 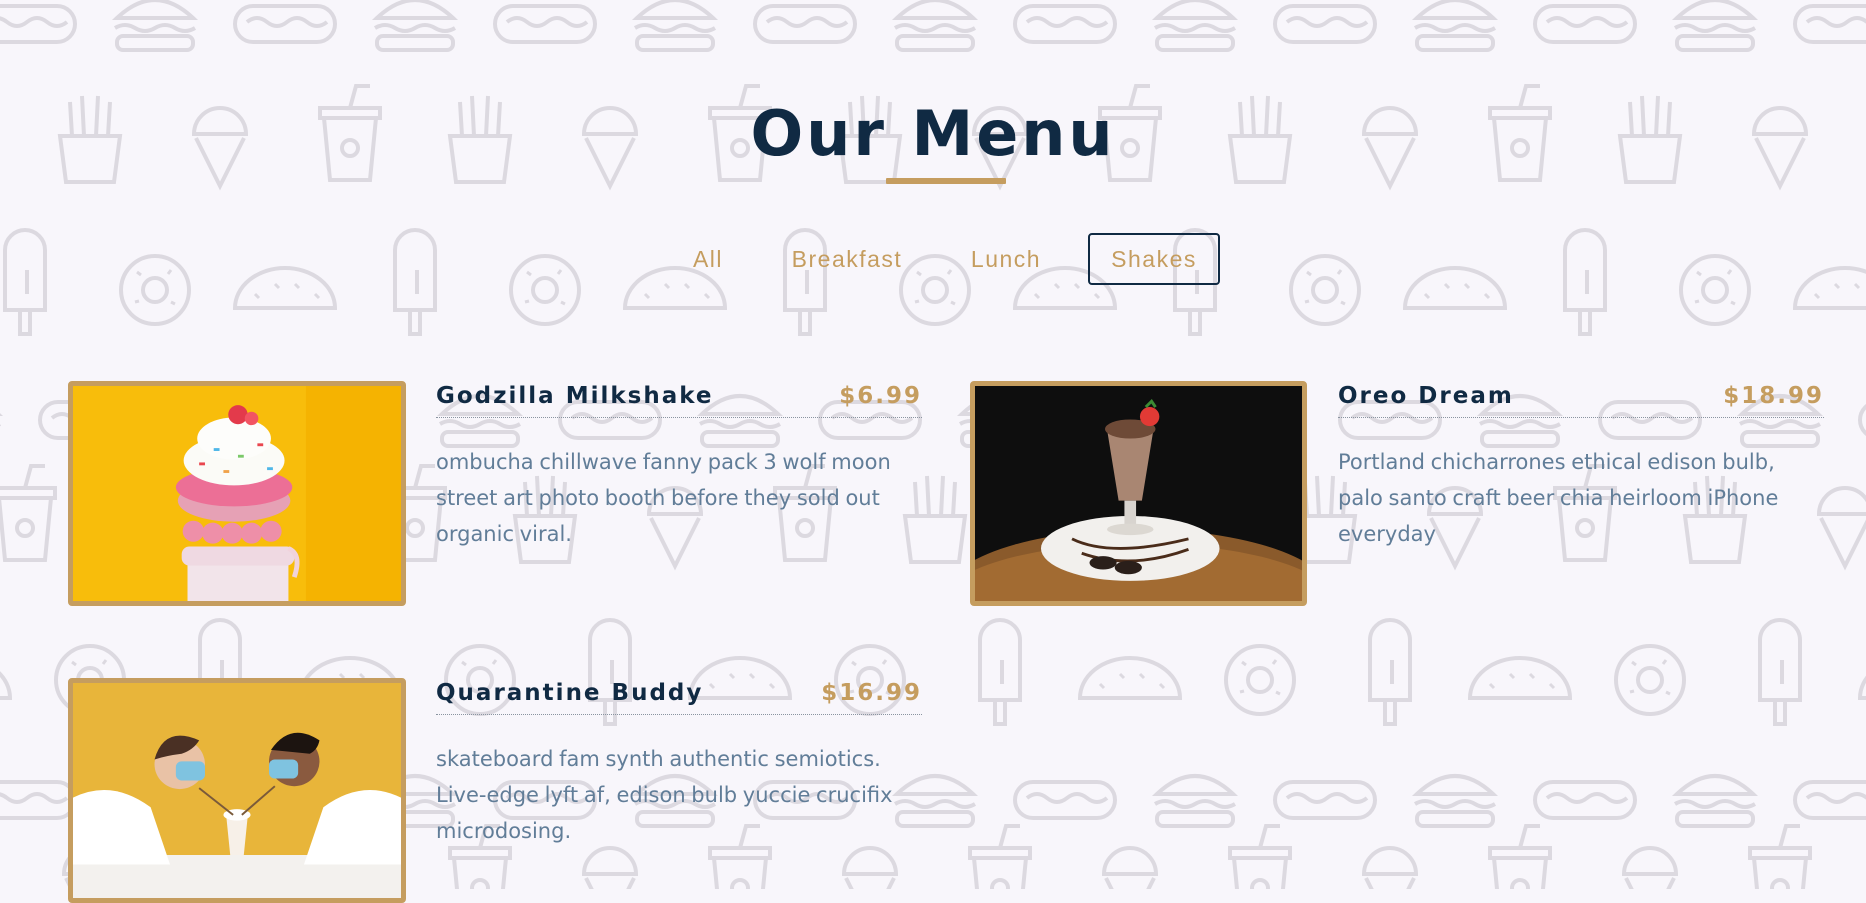 I want to click on filter-lunch-button: Lunch, so click(x=1006, y=259).